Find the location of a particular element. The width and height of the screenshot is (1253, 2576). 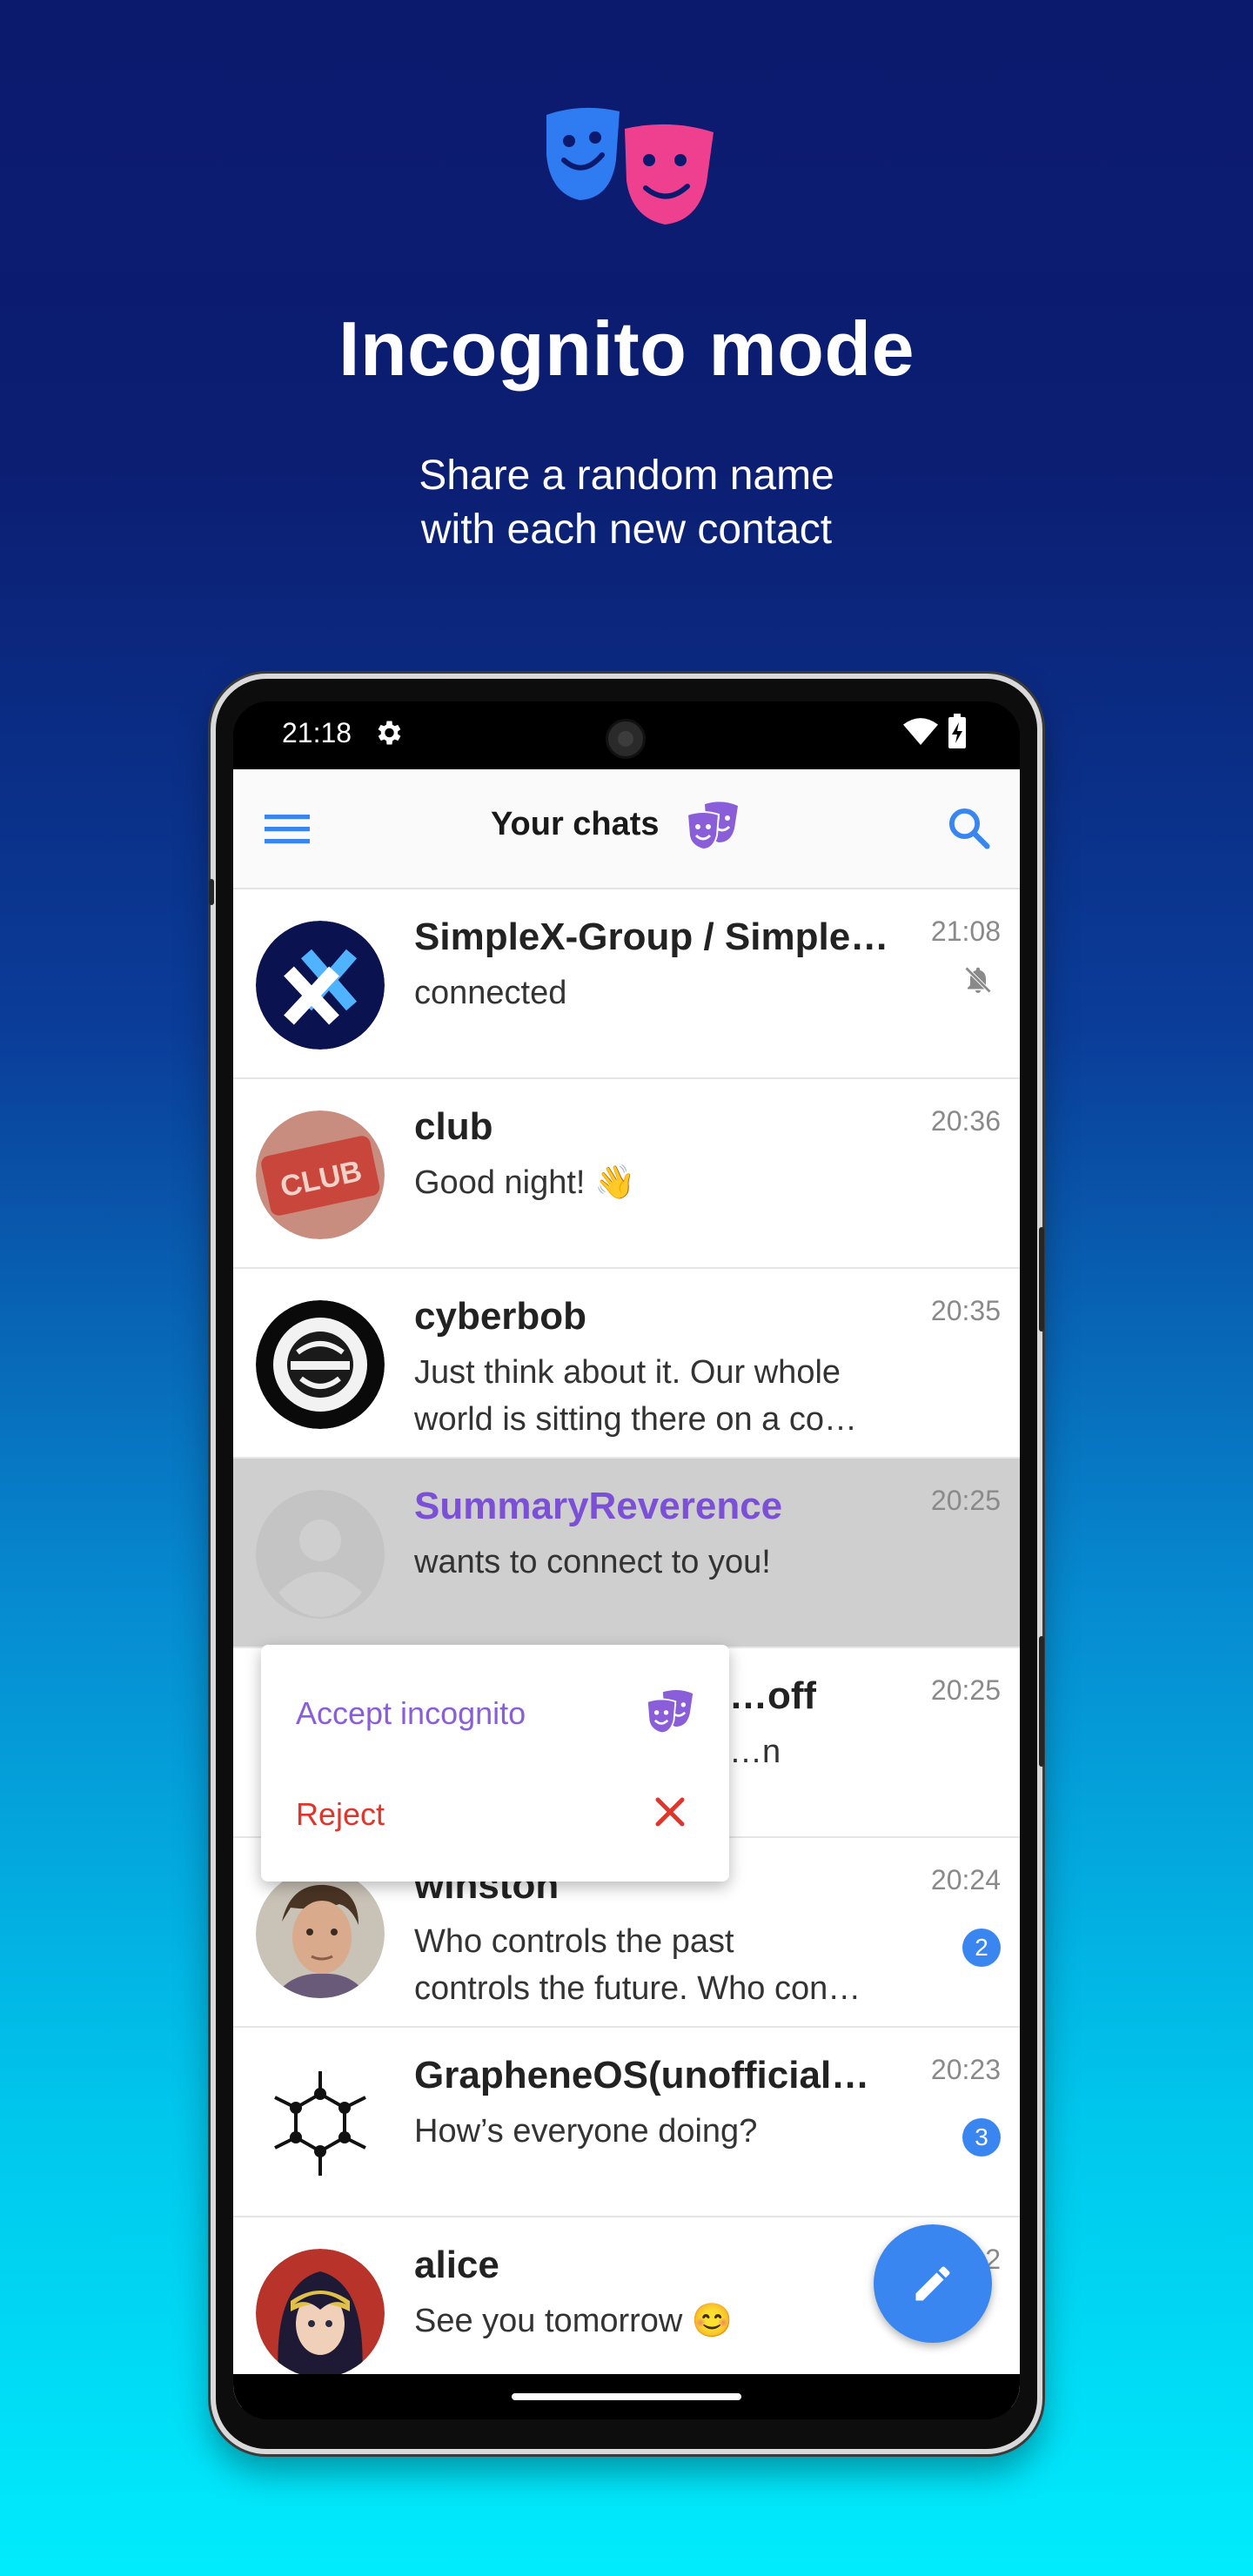

avatar: CLUB is located at coordinates (320, 1175).